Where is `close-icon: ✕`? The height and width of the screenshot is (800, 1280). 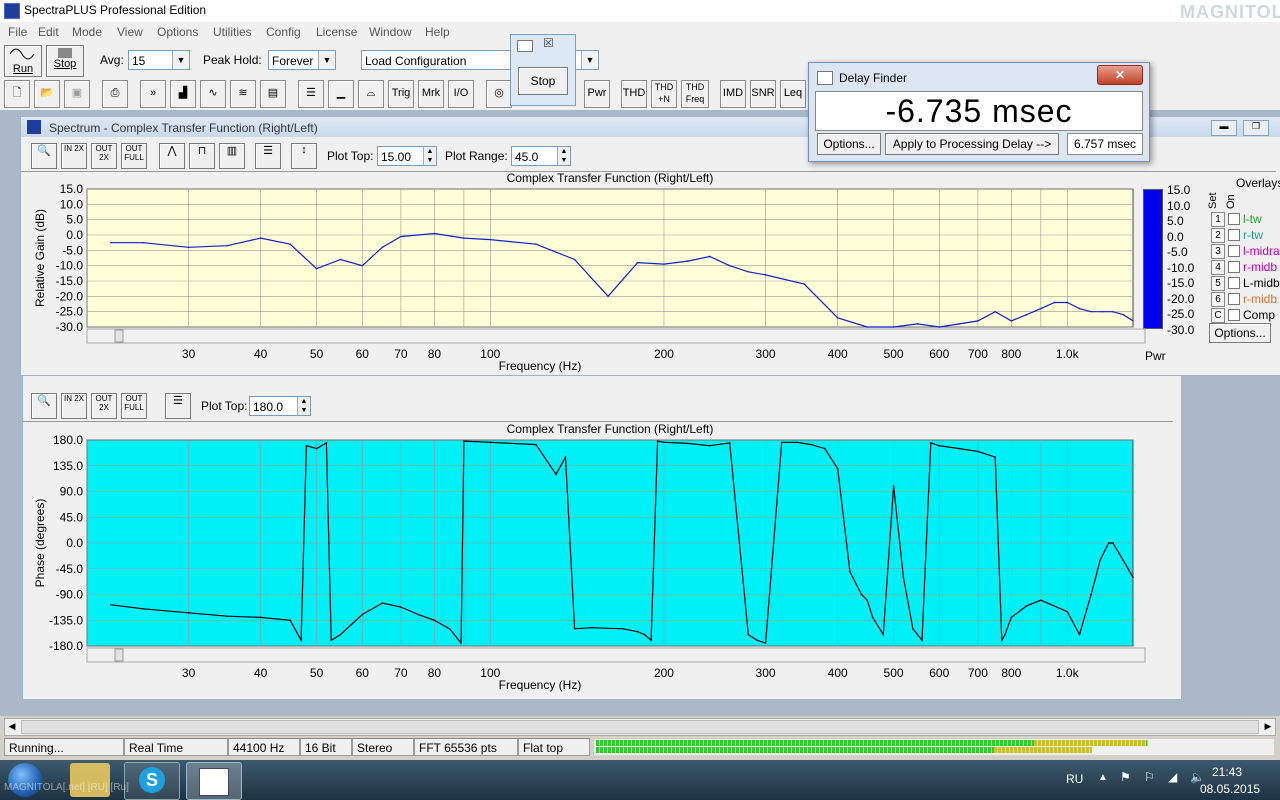
close-icon: ✕ is located at coordinates (1120, 75).